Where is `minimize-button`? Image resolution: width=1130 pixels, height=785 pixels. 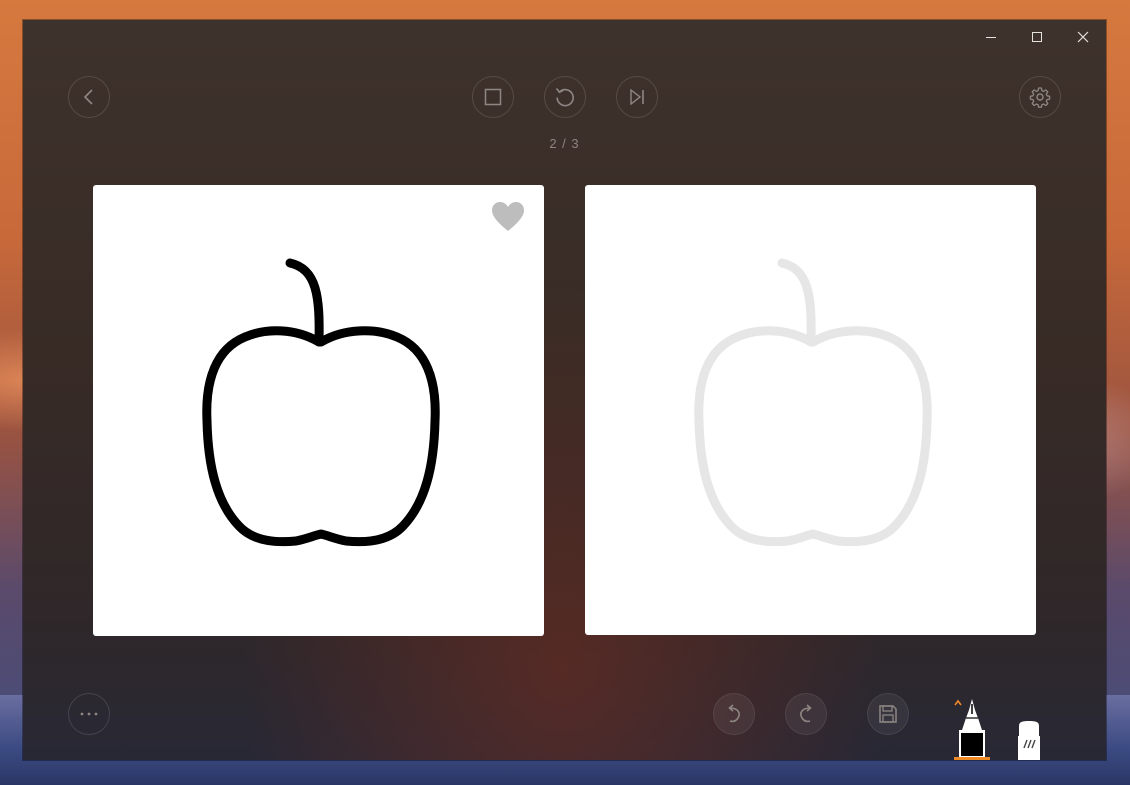 minimize-button is located at coordinates (991, 37).